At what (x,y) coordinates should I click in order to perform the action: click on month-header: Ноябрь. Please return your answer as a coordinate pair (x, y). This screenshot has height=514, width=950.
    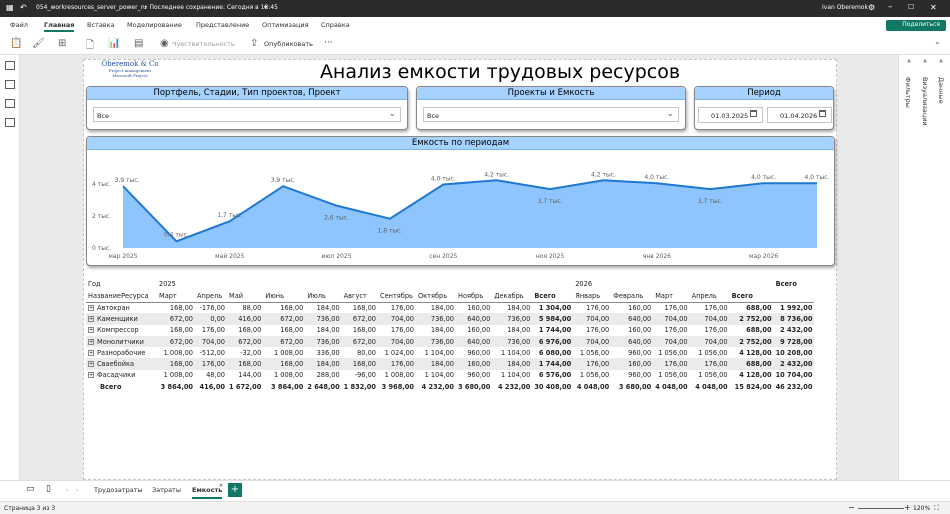
    Looking at the image, I should click on (474, 296).